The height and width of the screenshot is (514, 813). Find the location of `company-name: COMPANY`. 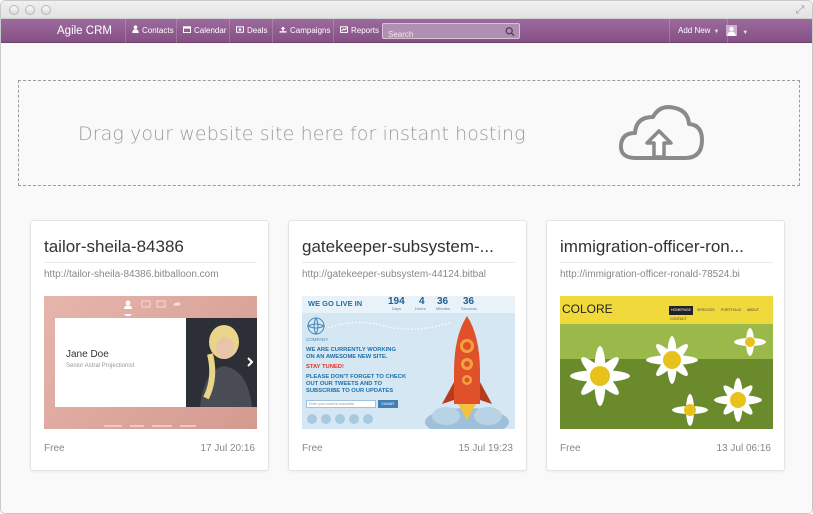

company-name: COMPANY is located at coordinates (317, 339).